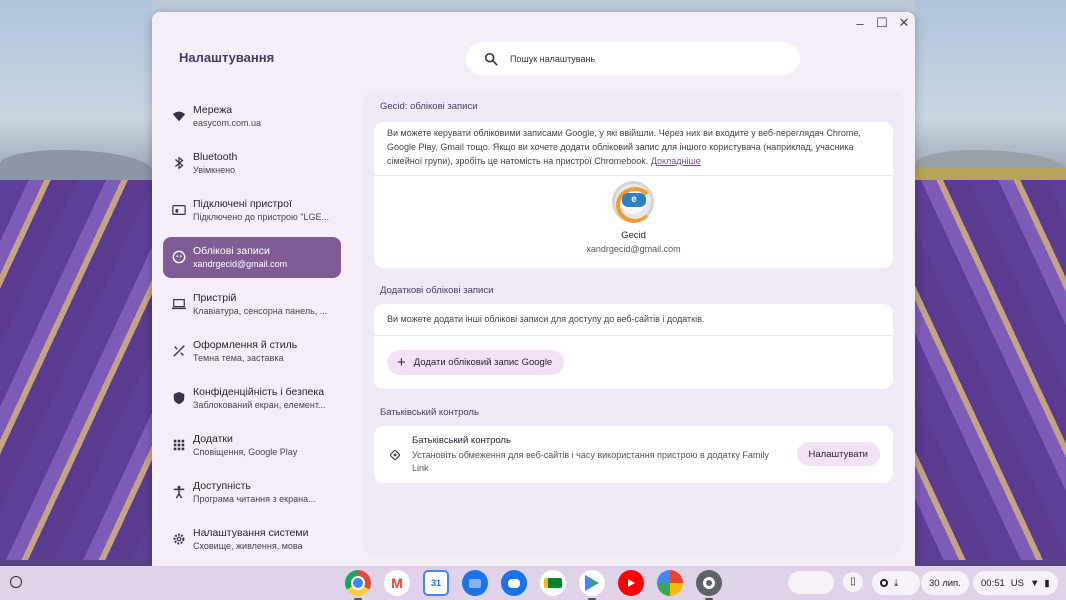  I want to click on app-title: Налаштування, so click(227, 57).